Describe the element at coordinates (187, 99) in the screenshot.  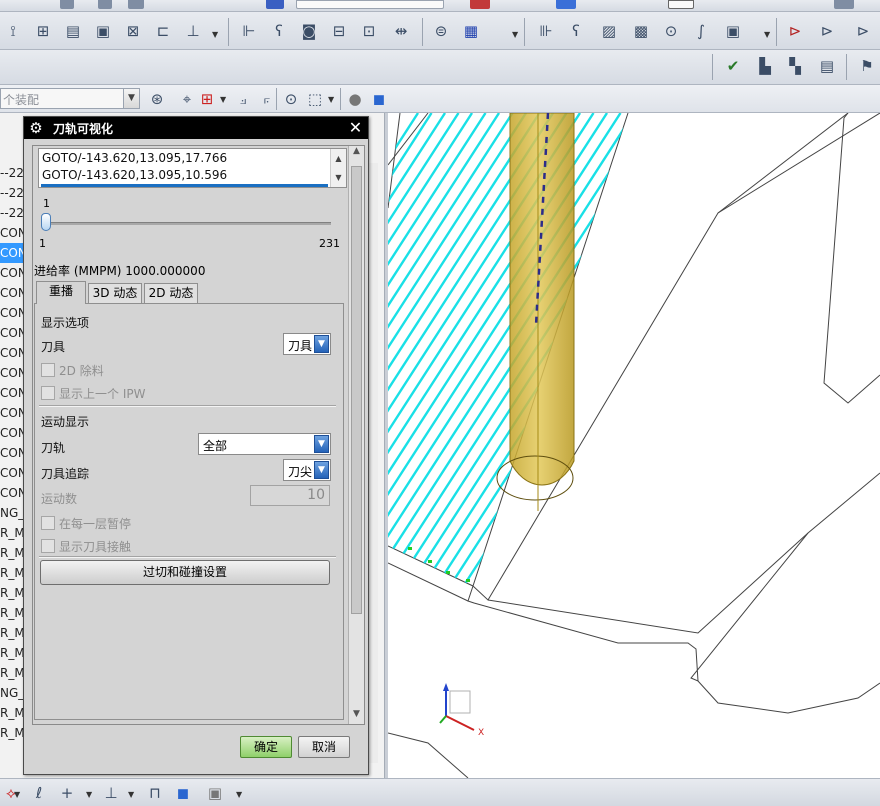
I see `snap-icon: ⌖` at that location.